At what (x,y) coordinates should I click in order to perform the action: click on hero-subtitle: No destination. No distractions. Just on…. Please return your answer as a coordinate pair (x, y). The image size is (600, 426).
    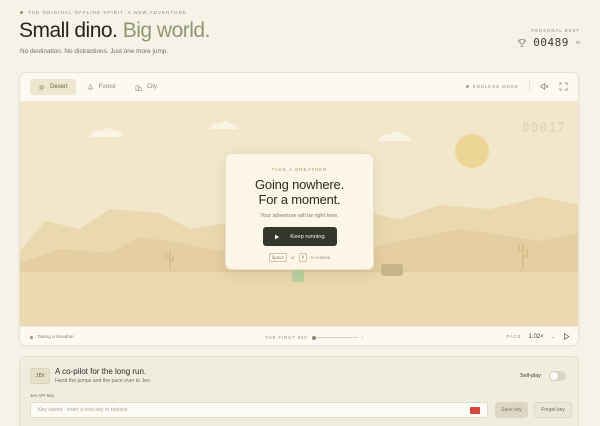
    Looking at the image, I should click on (94, 51).